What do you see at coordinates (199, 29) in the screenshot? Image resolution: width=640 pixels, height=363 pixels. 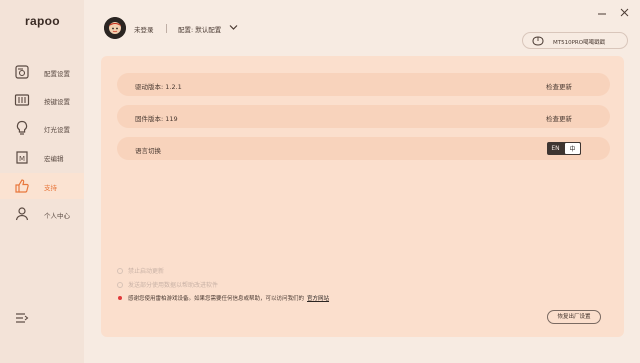 I see `config-selector-label: 配置: 默认配置` at bounding box center [199, 29].